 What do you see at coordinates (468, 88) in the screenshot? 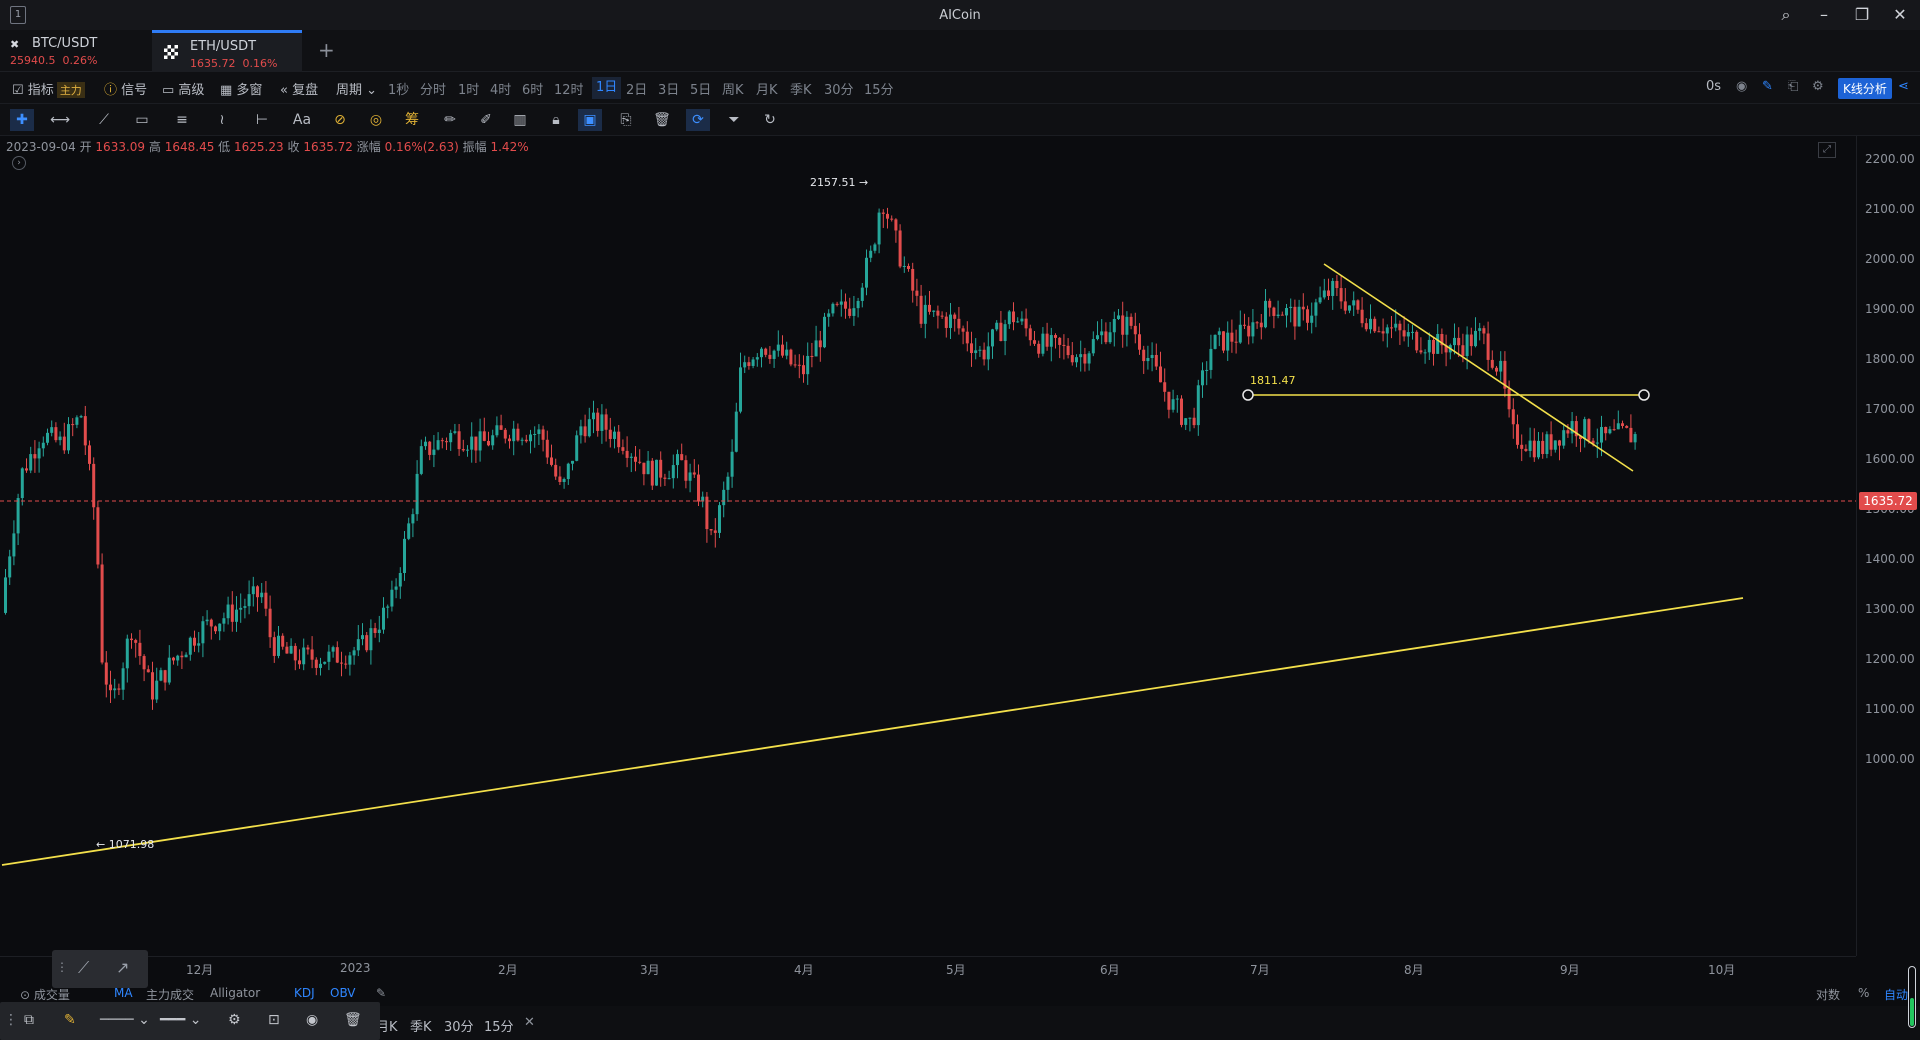
I see `interval-1h: 1时` at bounding box center [468, 88].